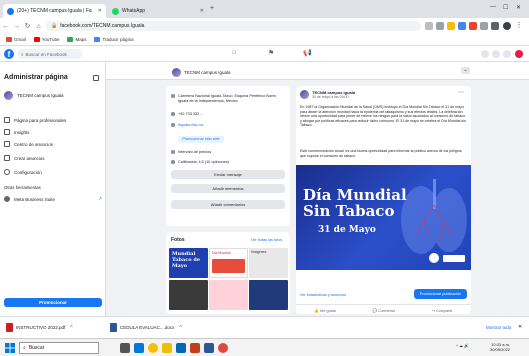 The image size is (529, 356). I want to click on photo-thumbnail: Día Mundial, so click(228, 263).